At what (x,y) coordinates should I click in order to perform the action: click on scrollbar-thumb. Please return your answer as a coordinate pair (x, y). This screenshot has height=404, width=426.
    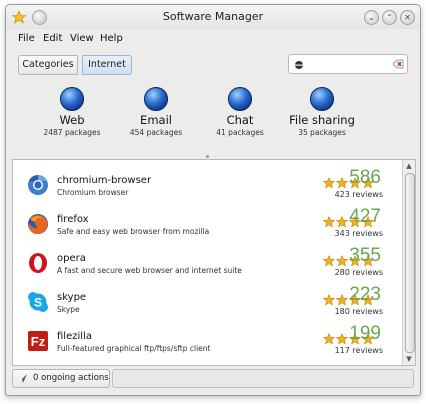
    Looking at the image, I should click on (410, 263).